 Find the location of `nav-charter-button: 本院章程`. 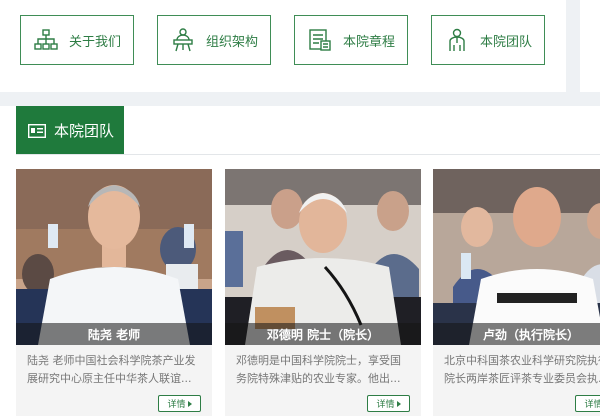

nav-charter-button: 本院章程 is located at coordinates (351, 40).